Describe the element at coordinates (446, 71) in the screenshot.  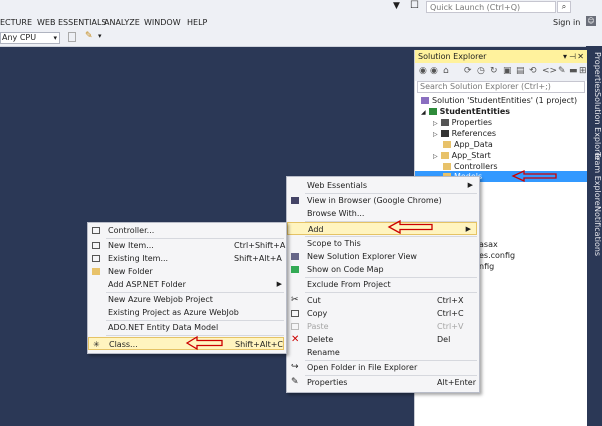
I see `home-icon: ⌂` at that location.